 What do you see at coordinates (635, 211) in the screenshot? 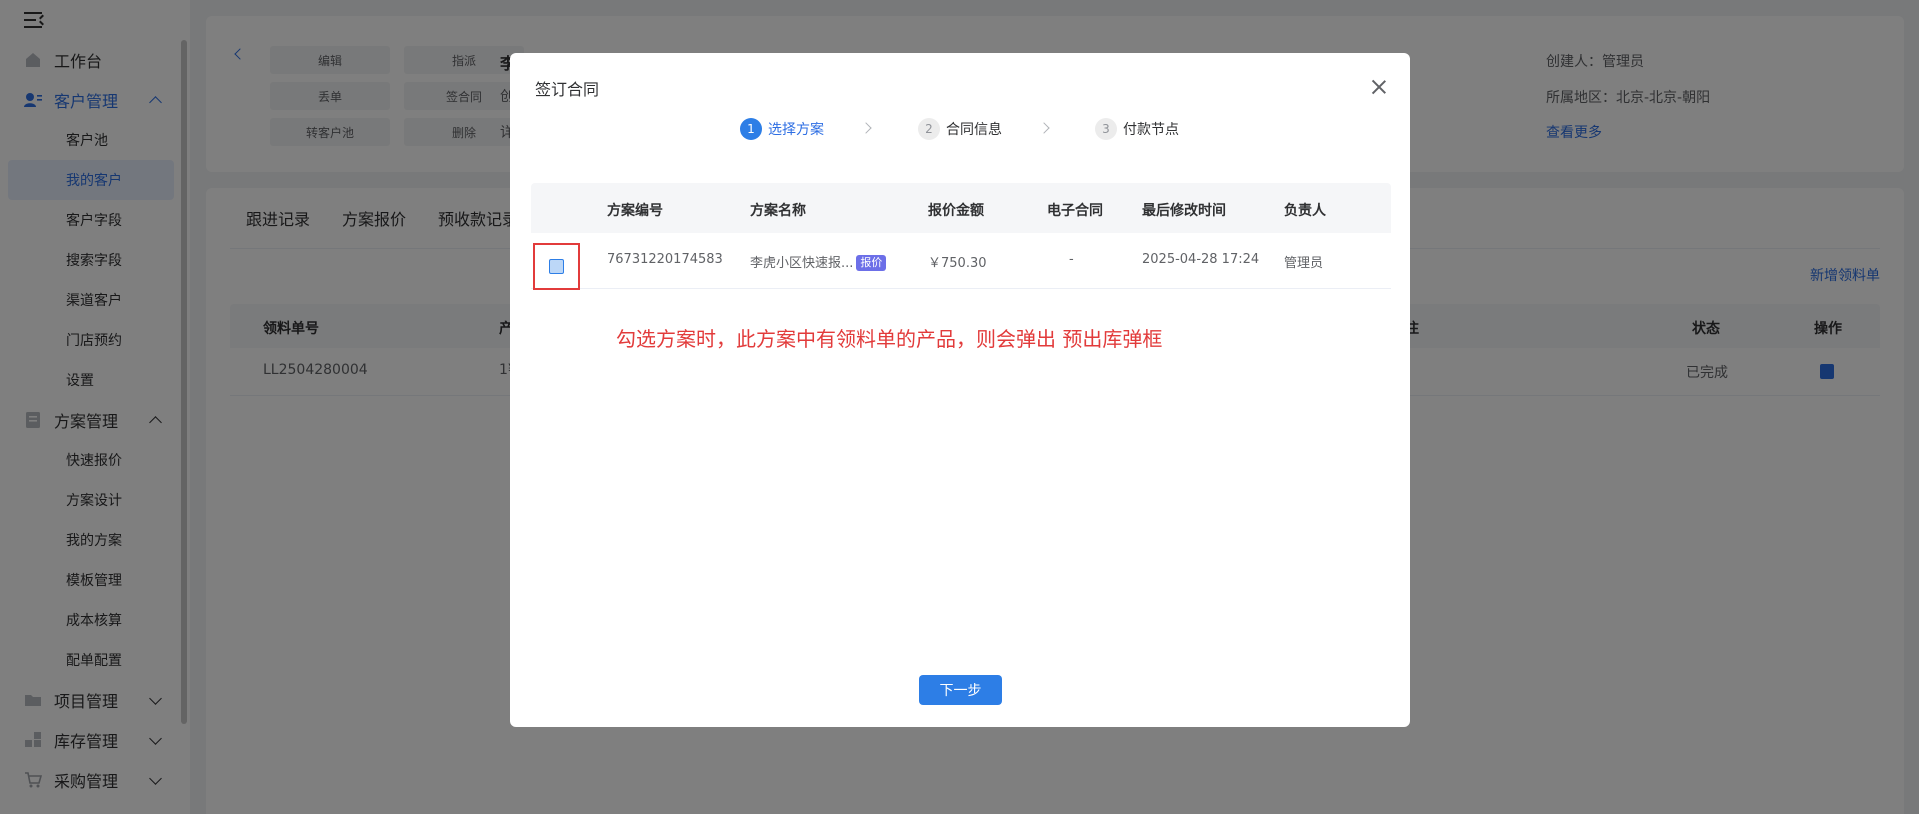
I see `col-header-plan-code: 方案编号` at bounding box center [635, 211].